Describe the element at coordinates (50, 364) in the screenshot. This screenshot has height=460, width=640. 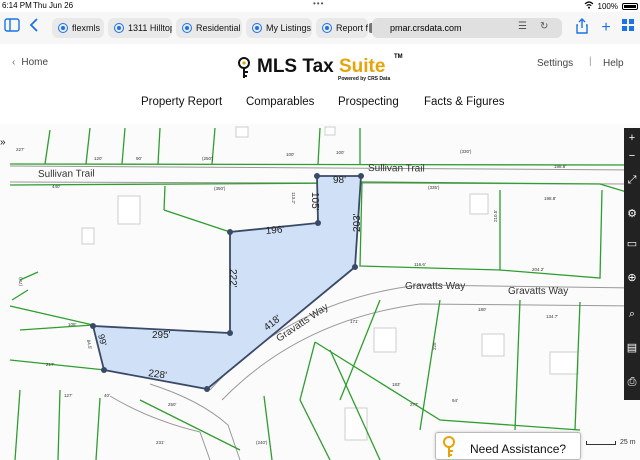
I see `lot-measurement: 217'` at that location.